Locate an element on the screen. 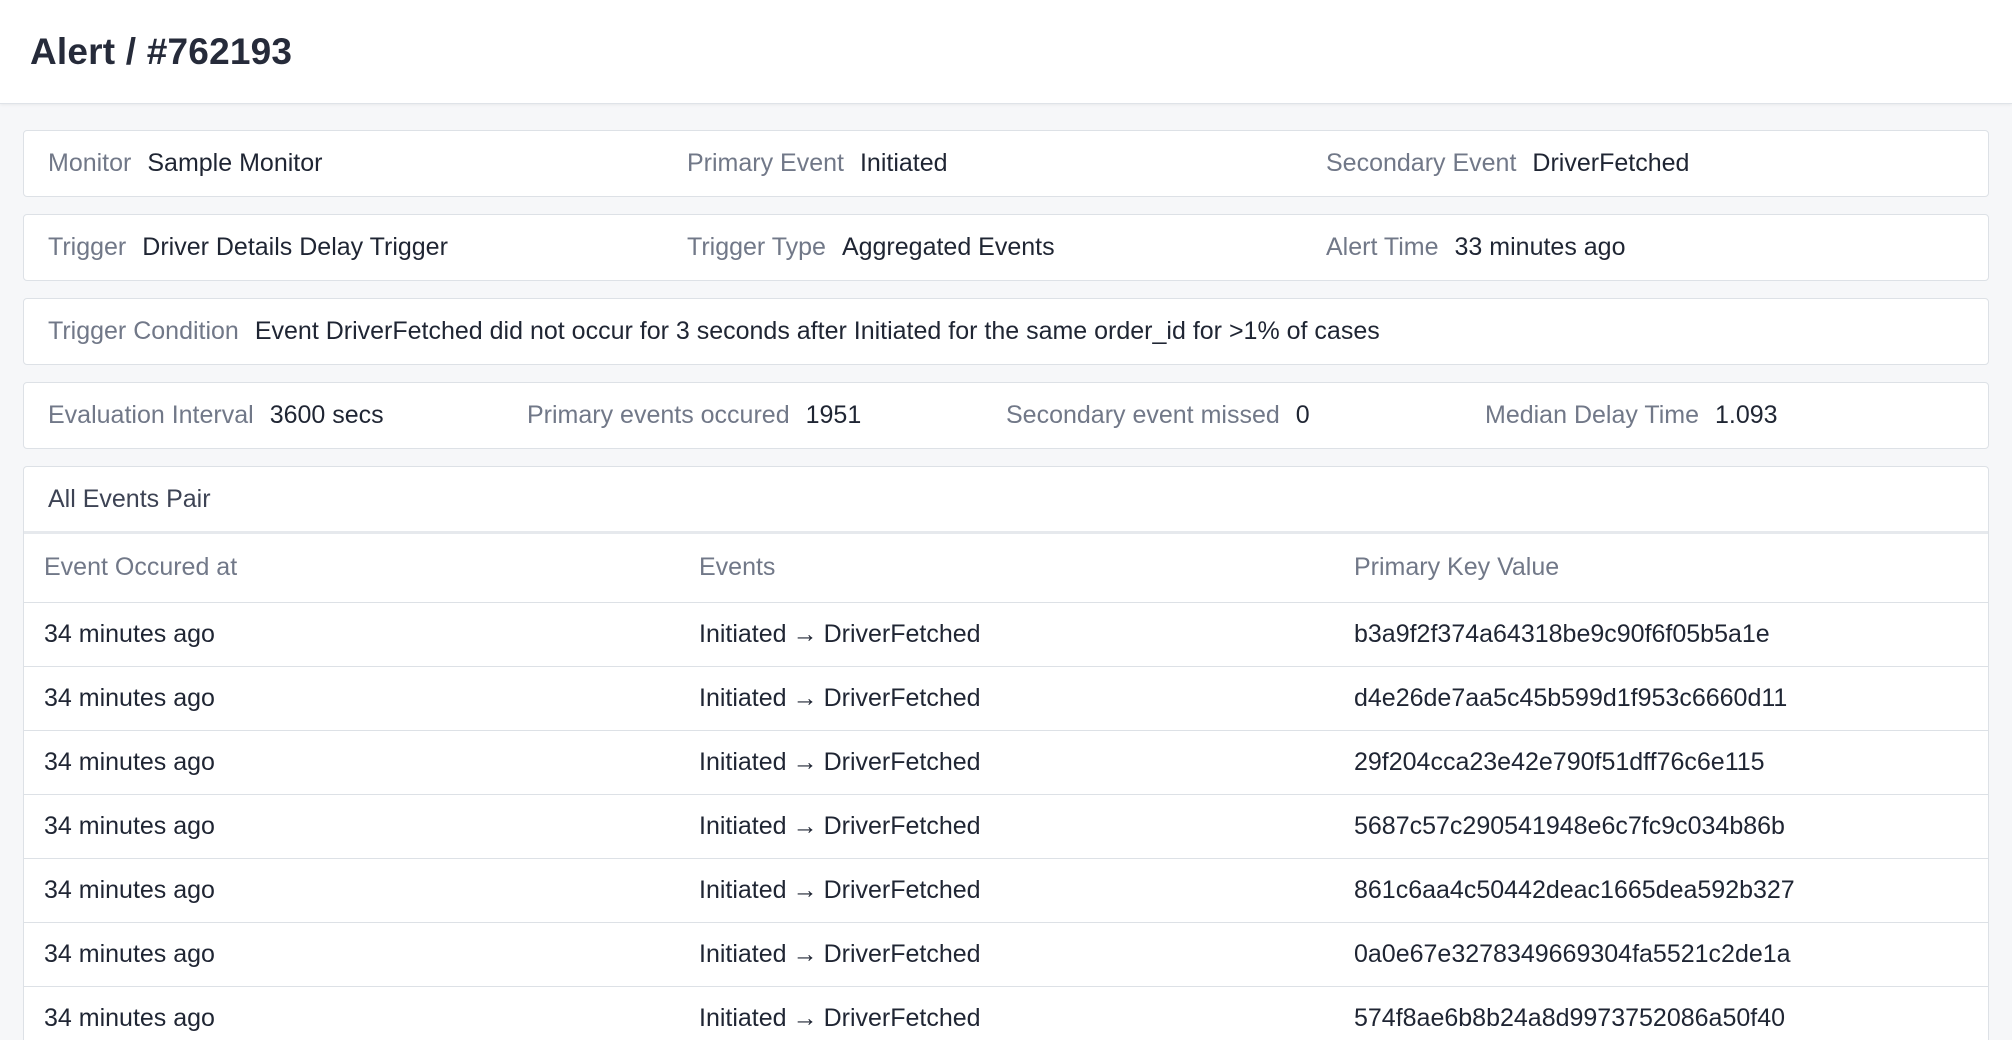  primary-key-value: 574f8ae6b8b24a8d9973752086a50f40 is located at coordinates (1661, 1013).